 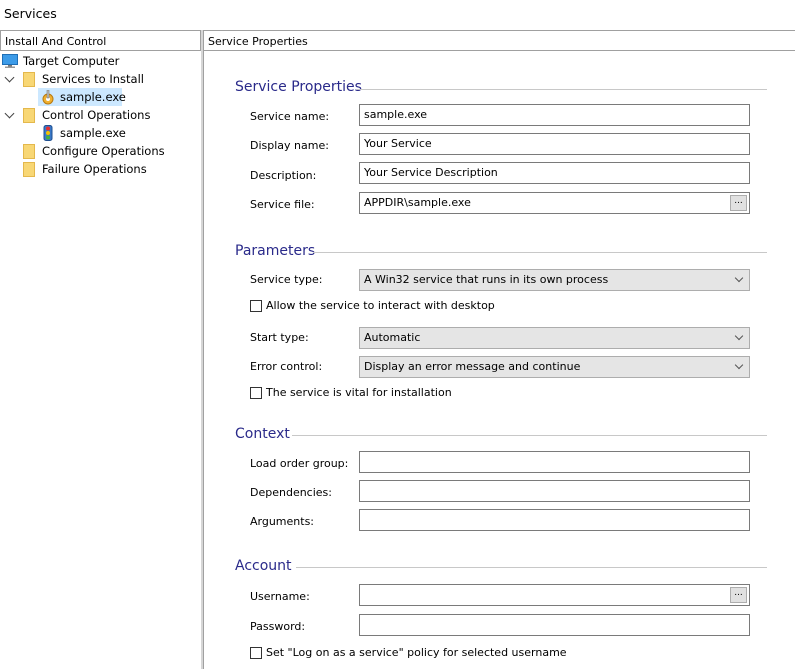 I want to click on logon-policy-checkbox, so click(x=256, y=653).